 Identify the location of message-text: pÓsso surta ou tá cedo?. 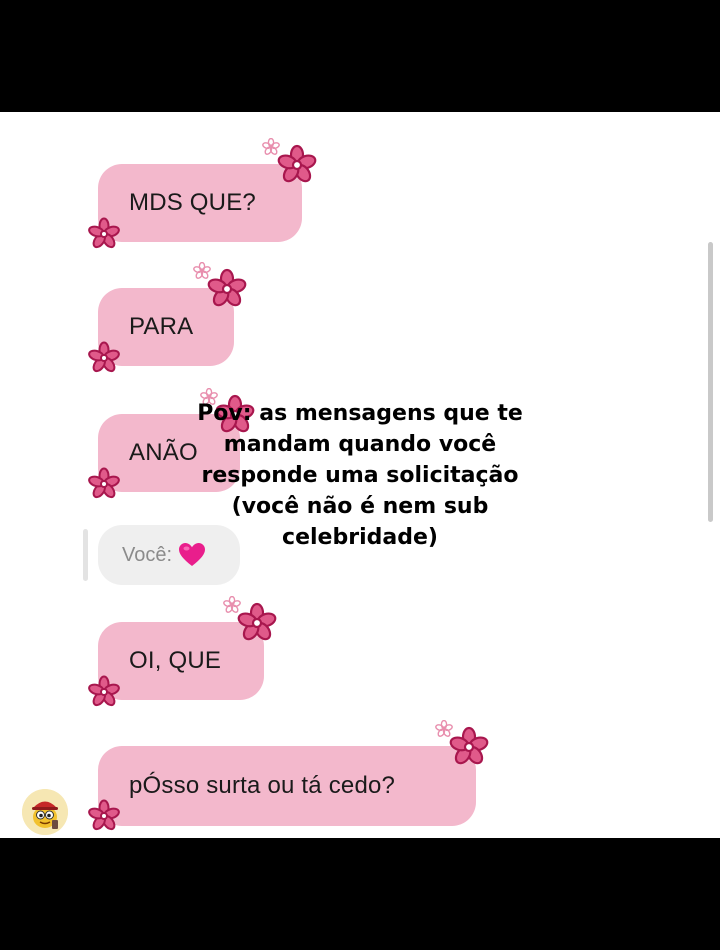
(262, 785).